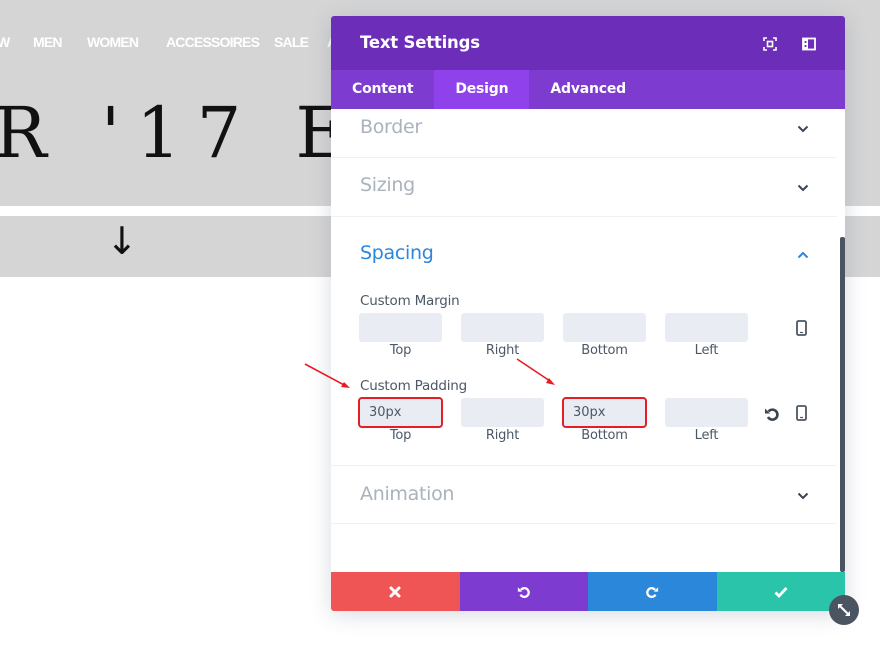 The height and width of the screenshot is (648, 880). Describe the element at coordinates (584, 187) in the screenshot. I see `section-sizing: Sizing` at that location.